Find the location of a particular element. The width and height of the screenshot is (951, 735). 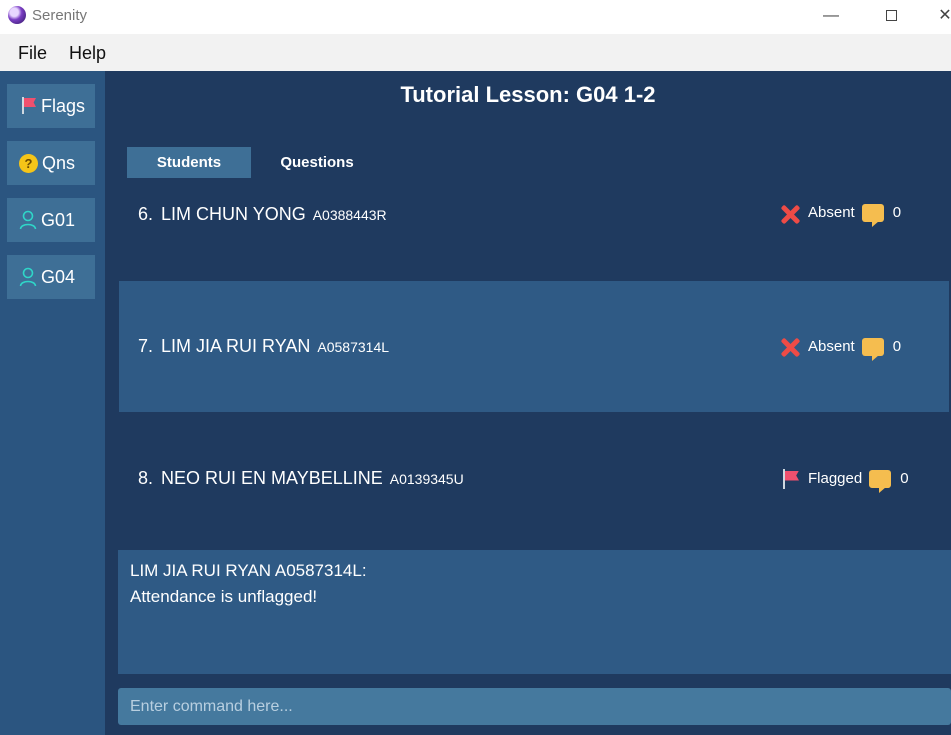

student-matric: A0139345U is located at coordinates (426, 478).